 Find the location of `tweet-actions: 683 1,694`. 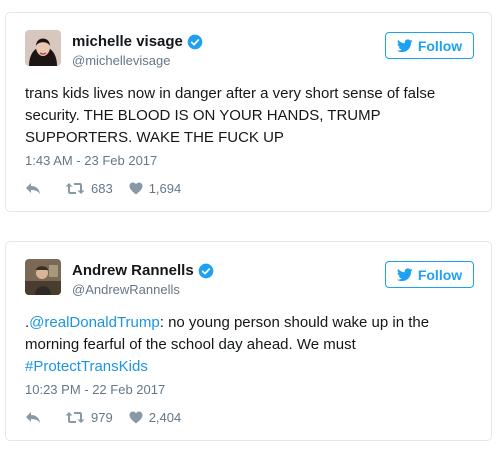

tweet-actions: 683 1,694 is located at coordinates (103, 188).